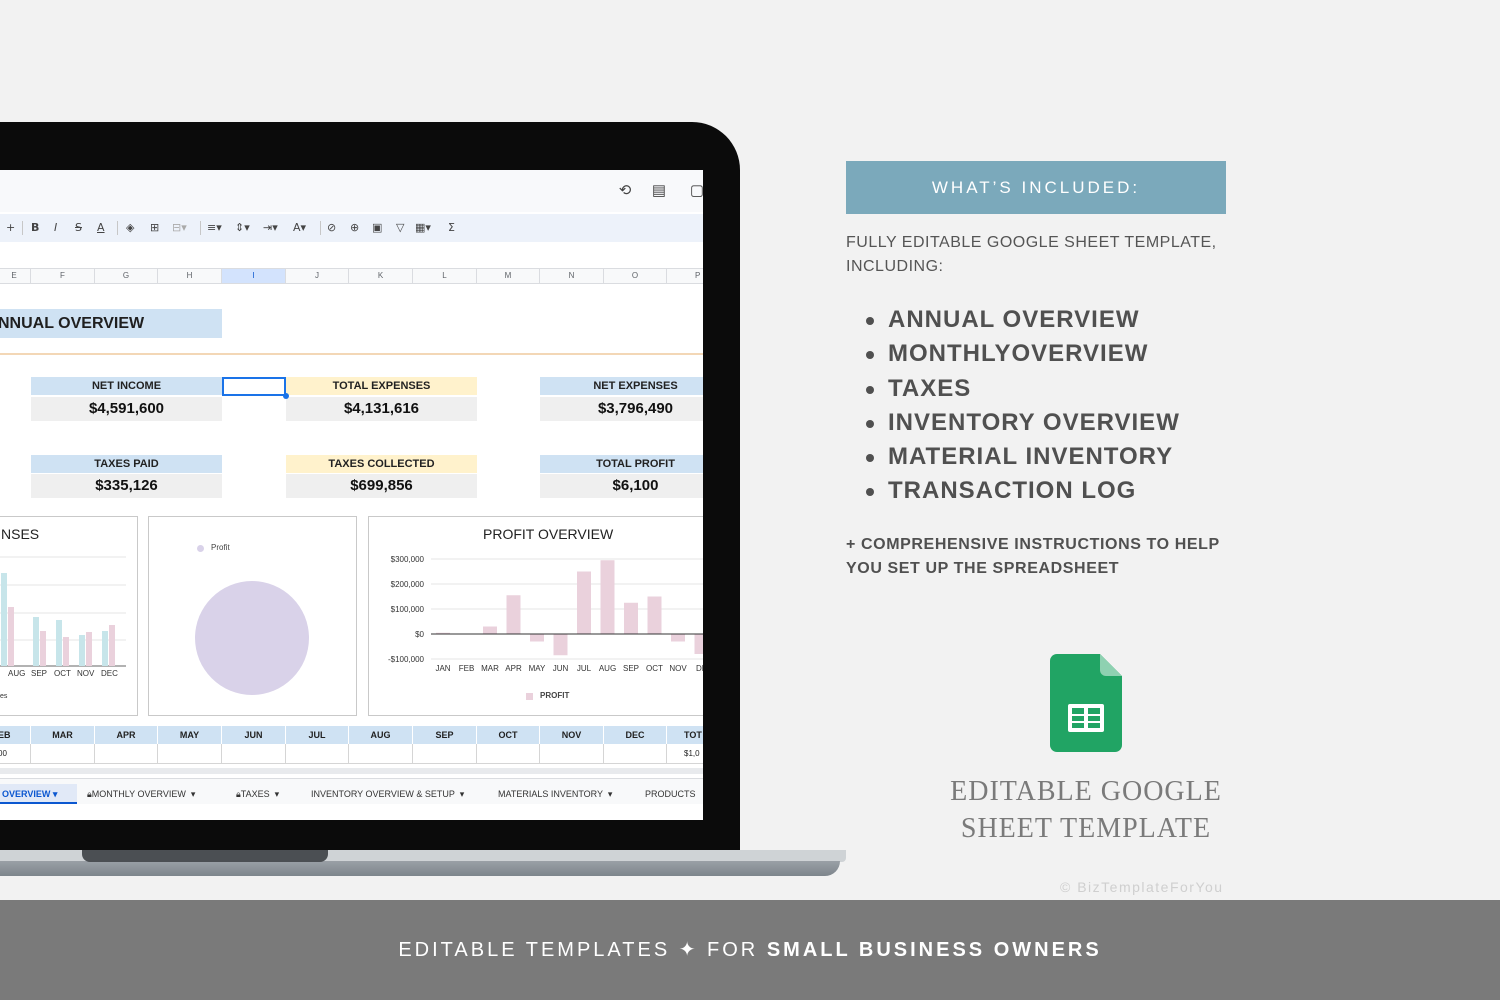 This screenshot has width=1500, height=1000. What do you see at coordinates (381, 409) in the screenshot?
I see `kpi-value-total-expenses: $4,131,616` at bounding box center [381, 409].